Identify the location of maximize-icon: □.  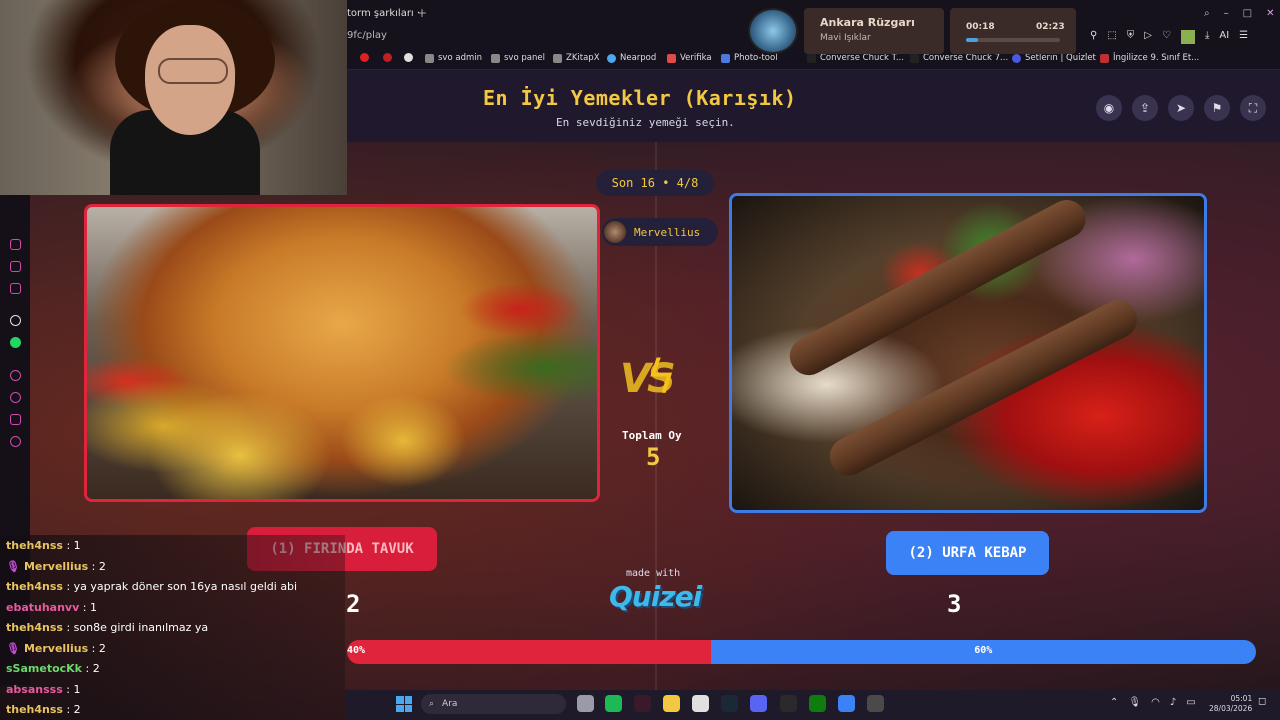
(1247, 13).